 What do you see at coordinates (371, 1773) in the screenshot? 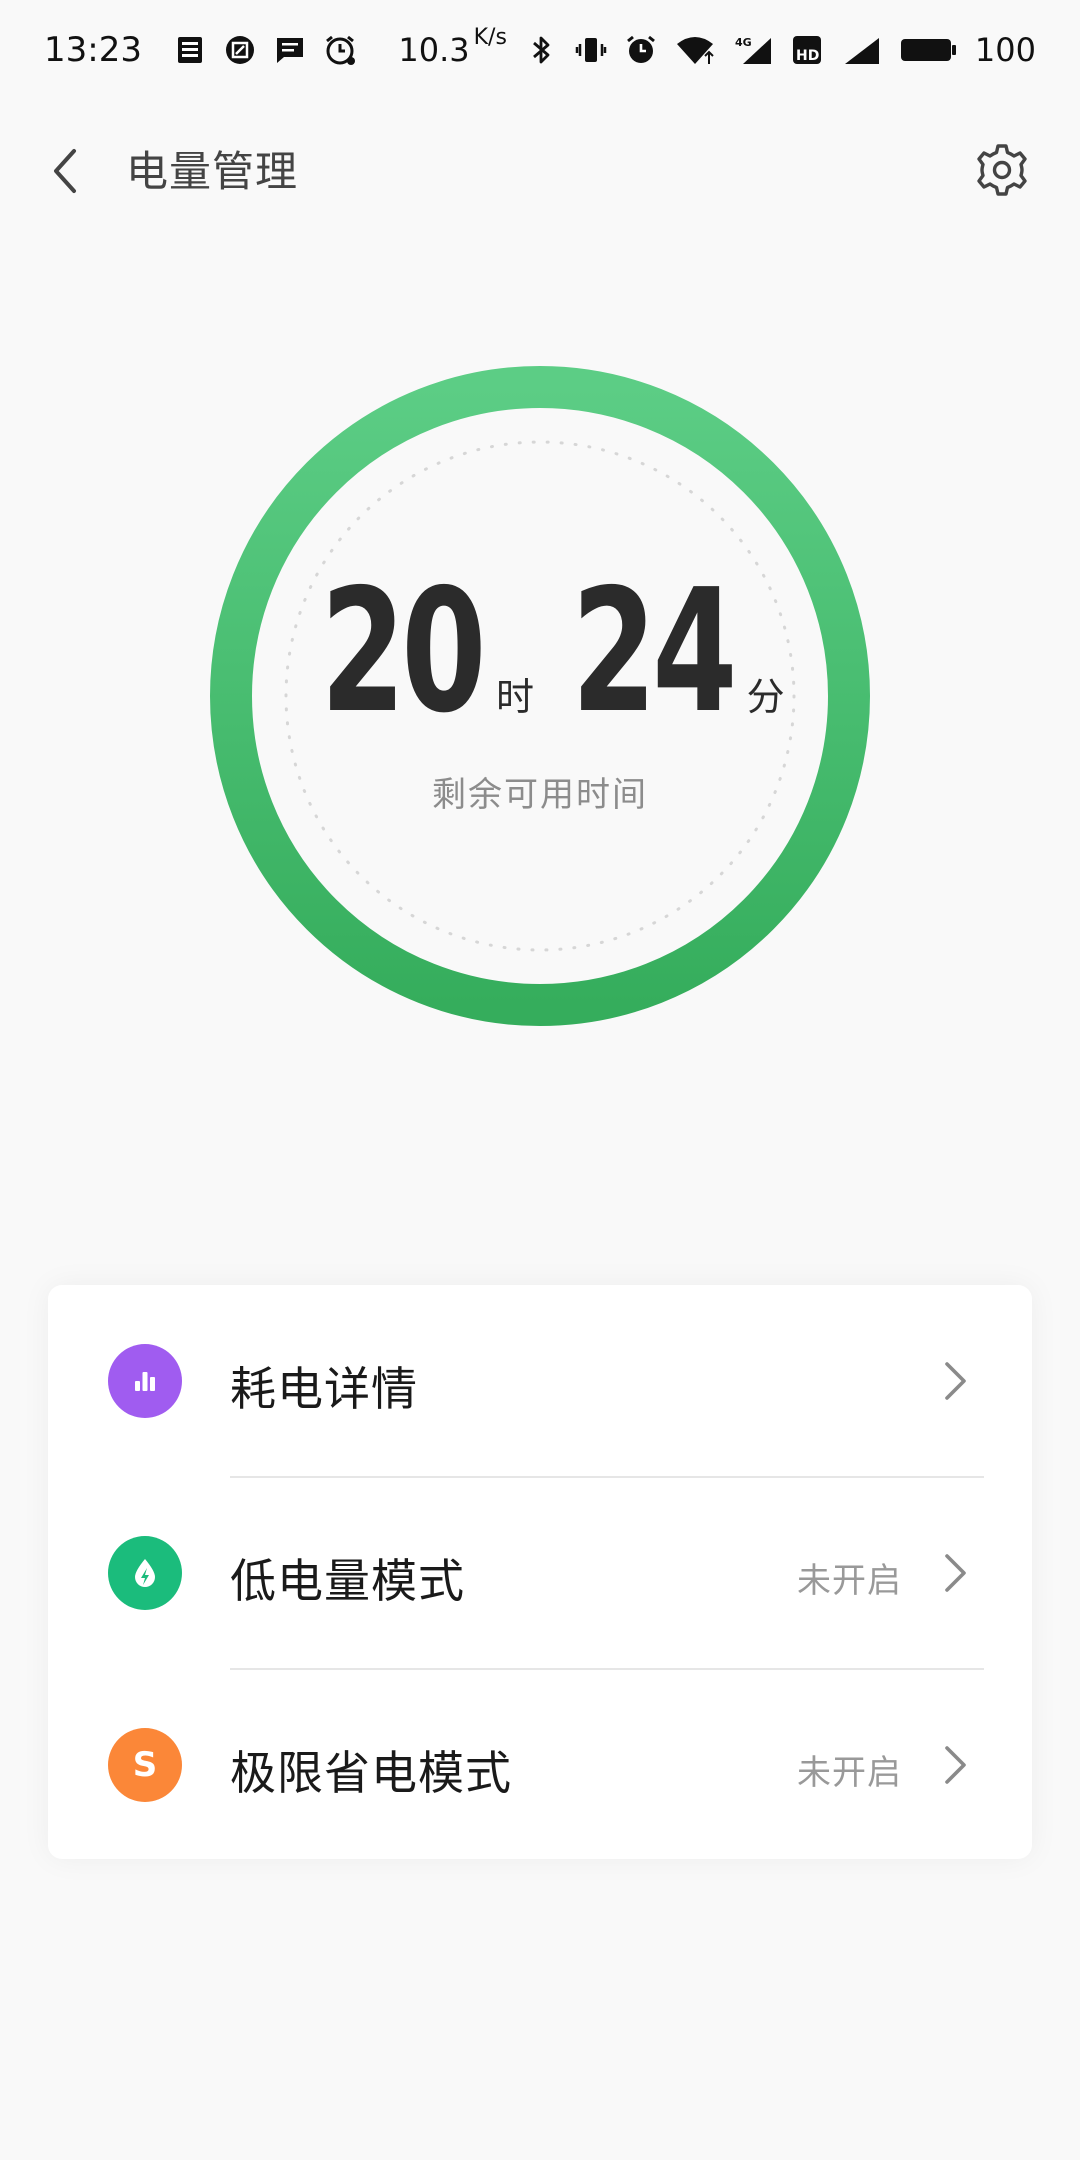
I see `menu-item-label: 极限省电模式` at bounding box center [371, 1773].